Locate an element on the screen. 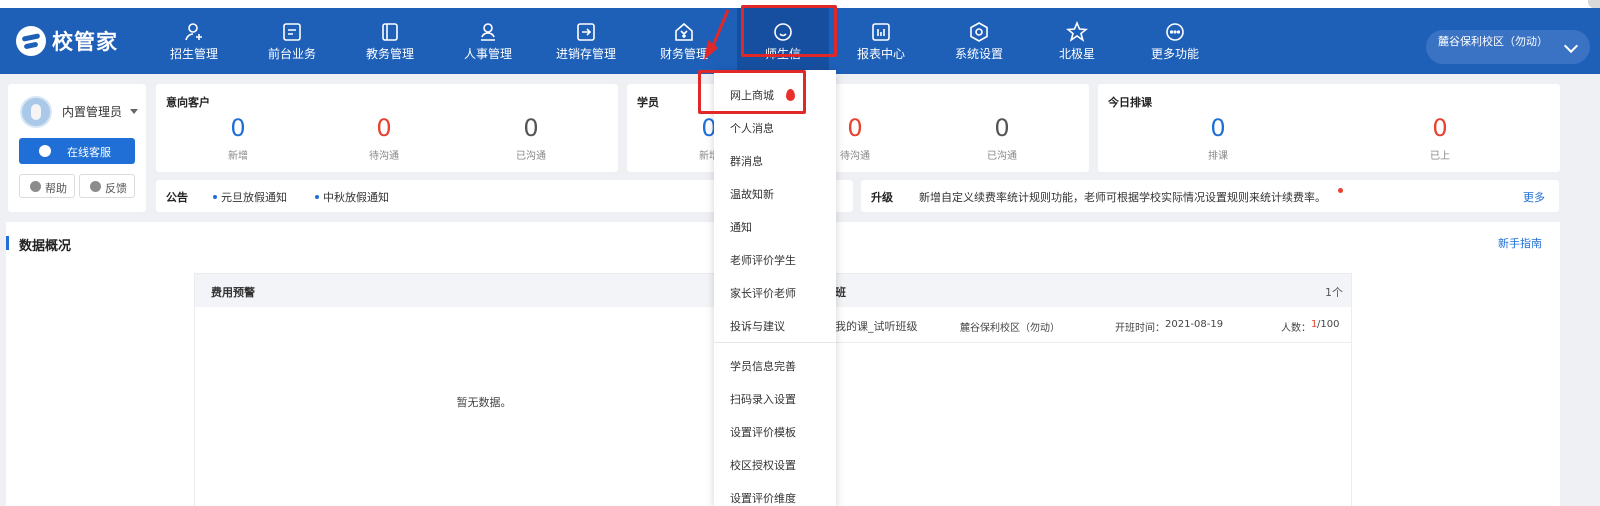 The width and height of the screenshot is (1600, 506). students-title: 学员 is located at coordinates (648, 102).